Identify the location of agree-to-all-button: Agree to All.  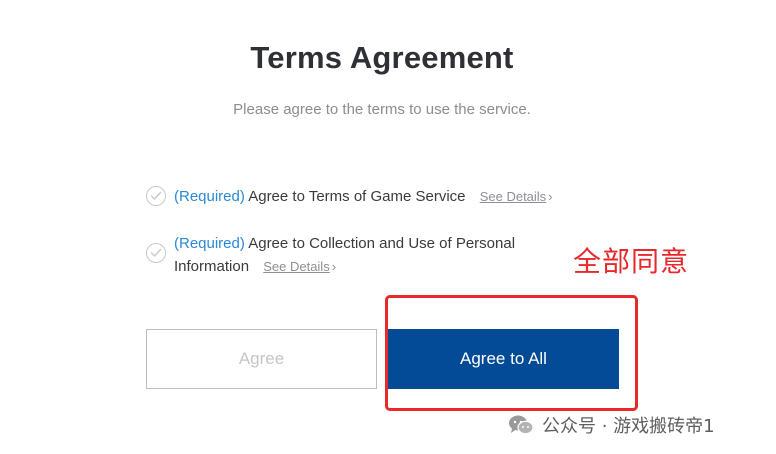
(503, 359).